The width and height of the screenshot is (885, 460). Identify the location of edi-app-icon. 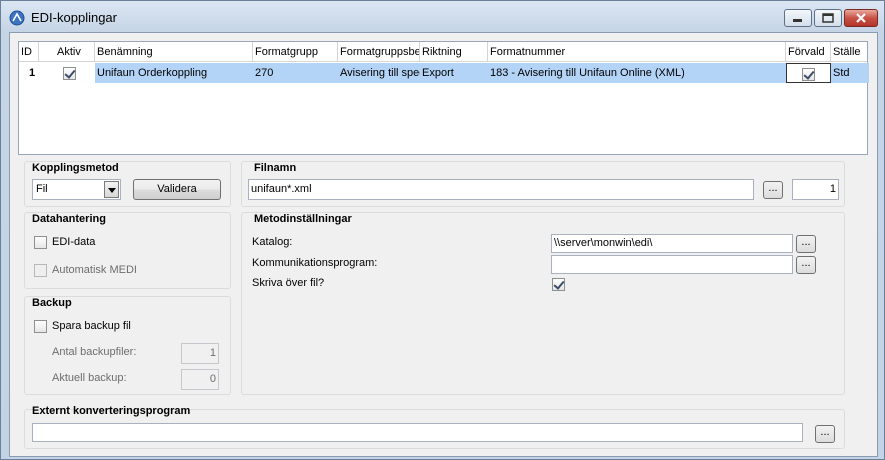
(17, 18).